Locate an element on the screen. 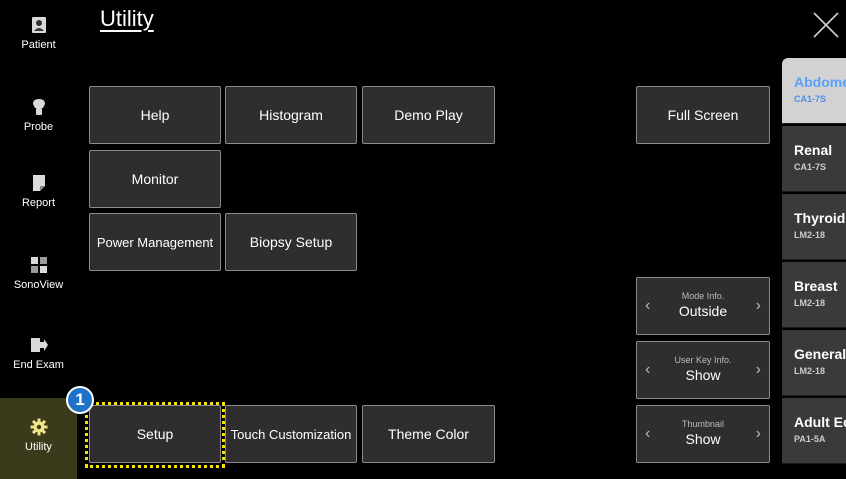 The height and width of the screenshot is (479, 846). preset-thyroid: Thyroid LM2-18 is located at coordinates (814, 227).